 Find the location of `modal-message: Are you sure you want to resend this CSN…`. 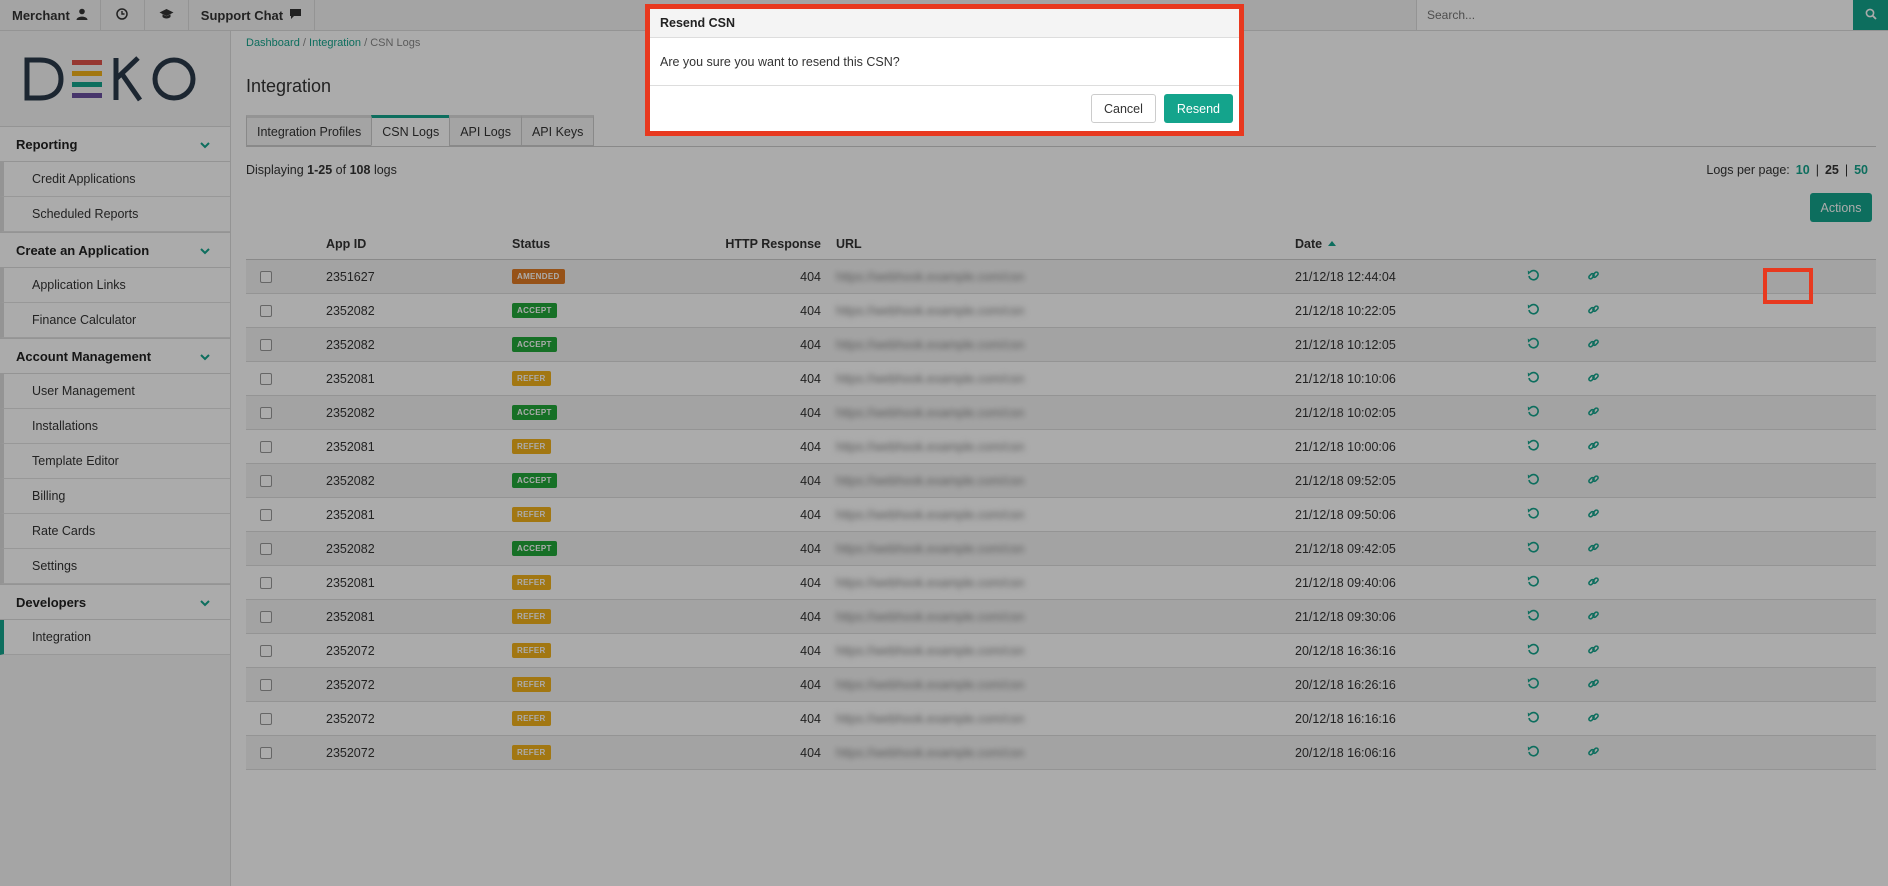

modal-message: Are you sure you want to resend this CSN… is located at coordinates (944, 62).